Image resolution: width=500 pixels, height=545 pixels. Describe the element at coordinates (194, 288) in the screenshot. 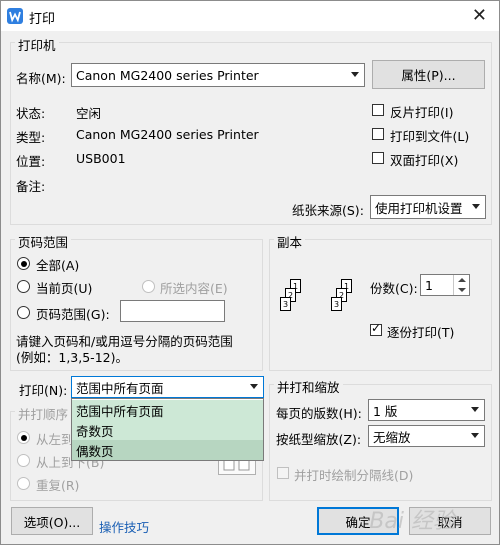

I see `selection-label: 所选内容(E)` at that location.